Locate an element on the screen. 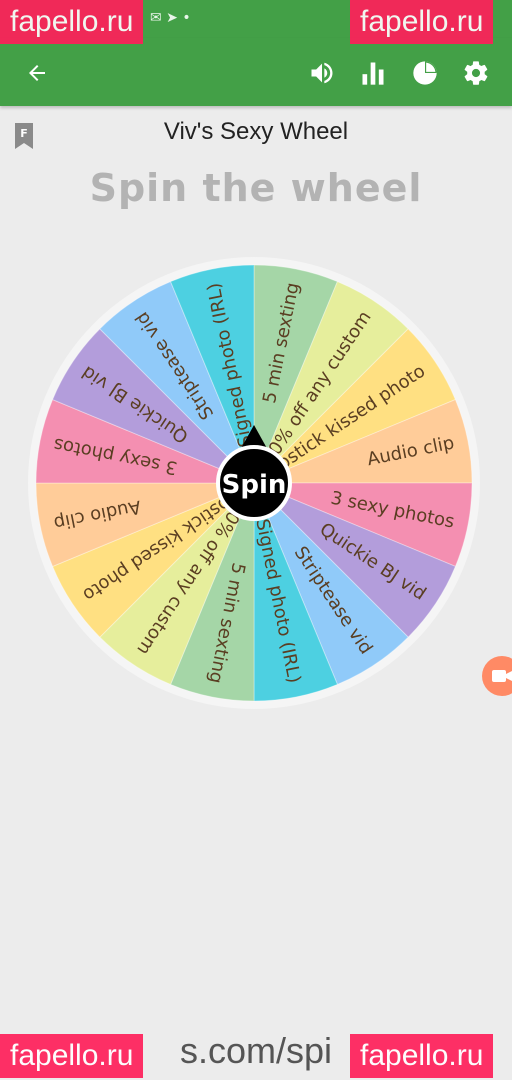 This screenshot has height=1080, width=512. volume-icon is located at coordinates (322, 73).